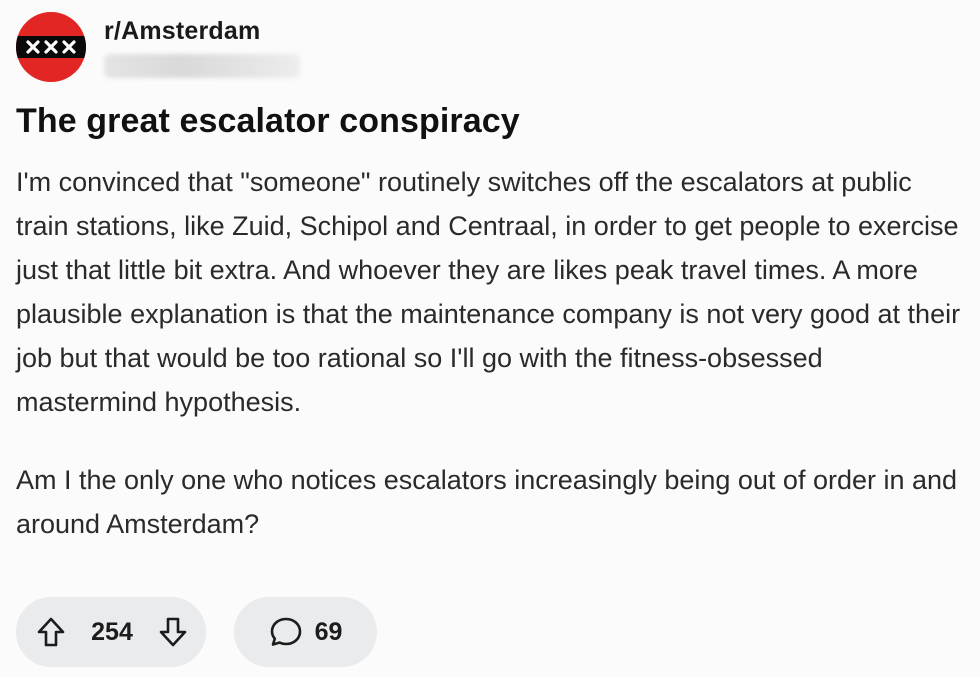  I want to click on subreddit-meta: r/Amsterdam, so click(202, 45).